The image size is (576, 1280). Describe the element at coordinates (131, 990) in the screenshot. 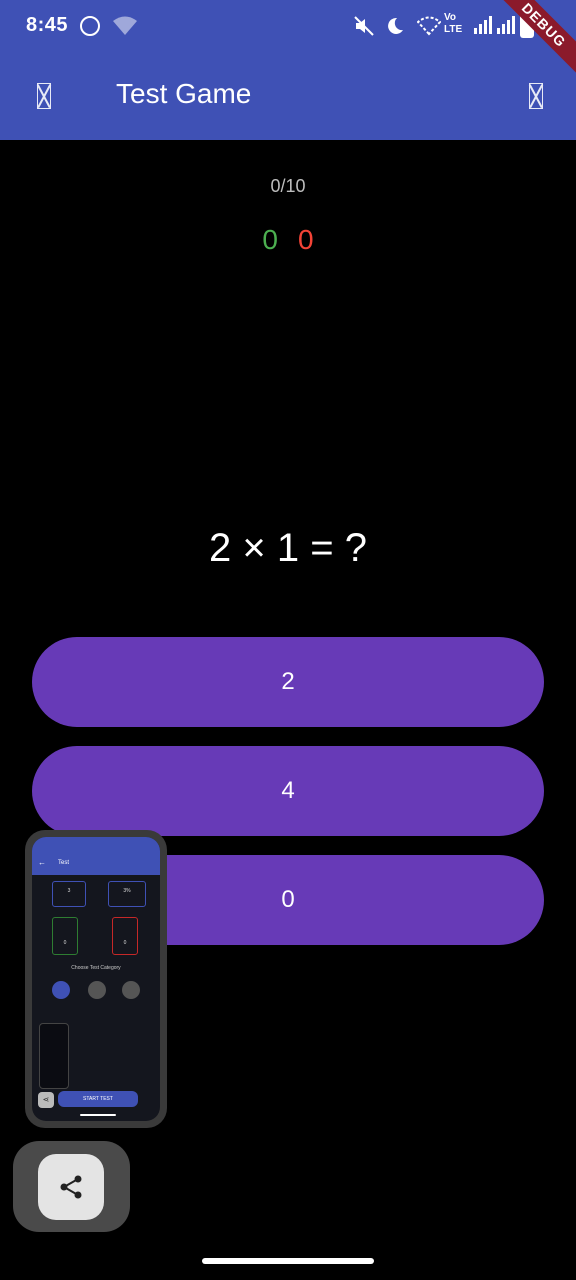

I see `preview-category-3-icon` at that location.